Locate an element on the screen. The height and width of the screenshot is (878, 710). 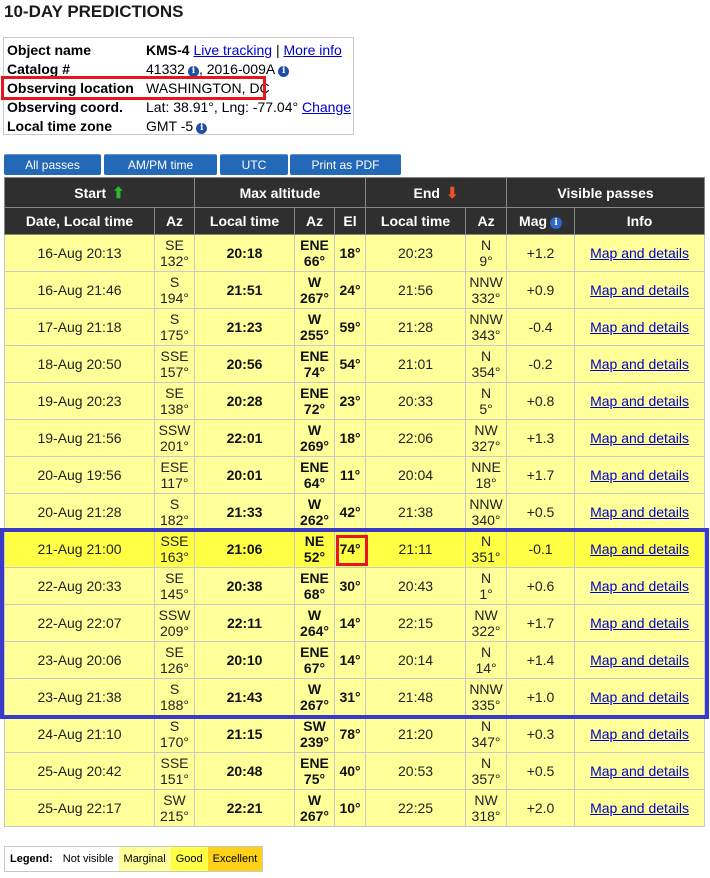
end-deg: 14° is located at coordinates (486, 668).